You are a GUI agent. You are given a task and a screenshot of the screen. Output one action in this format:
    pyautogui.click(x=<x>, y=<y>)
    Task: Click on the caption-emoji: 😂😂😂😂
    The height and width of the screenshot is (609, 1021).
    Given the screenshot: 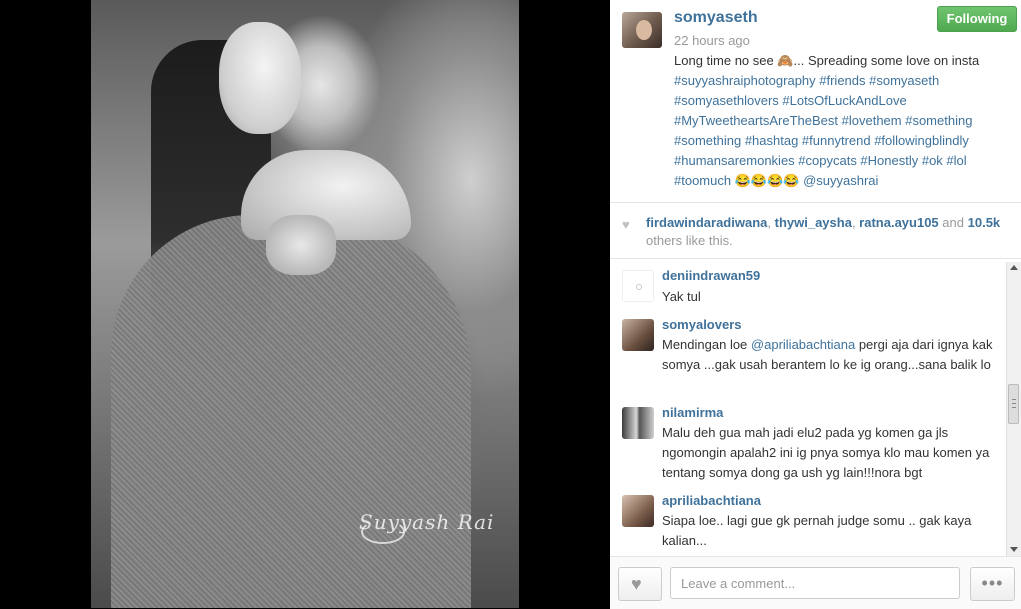 What is the action you would take?
    pyautogui.click(x=767, y=180)
    